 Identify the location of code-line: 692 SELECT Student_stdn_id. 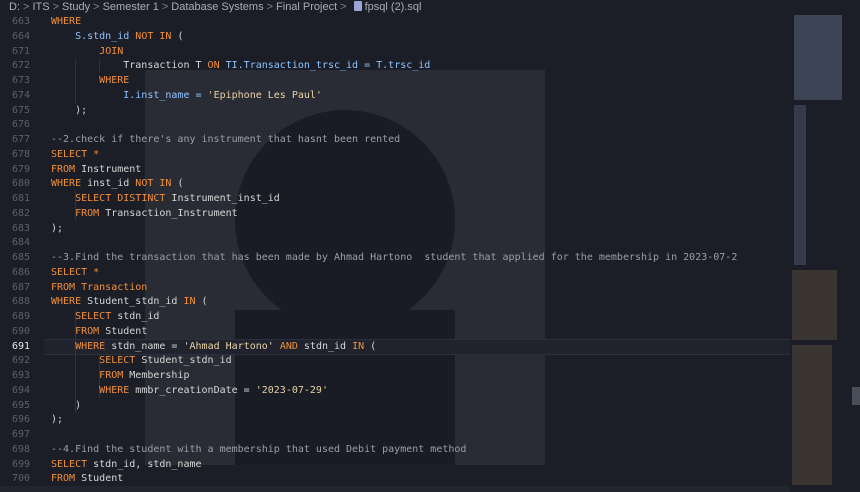
(116, 361).